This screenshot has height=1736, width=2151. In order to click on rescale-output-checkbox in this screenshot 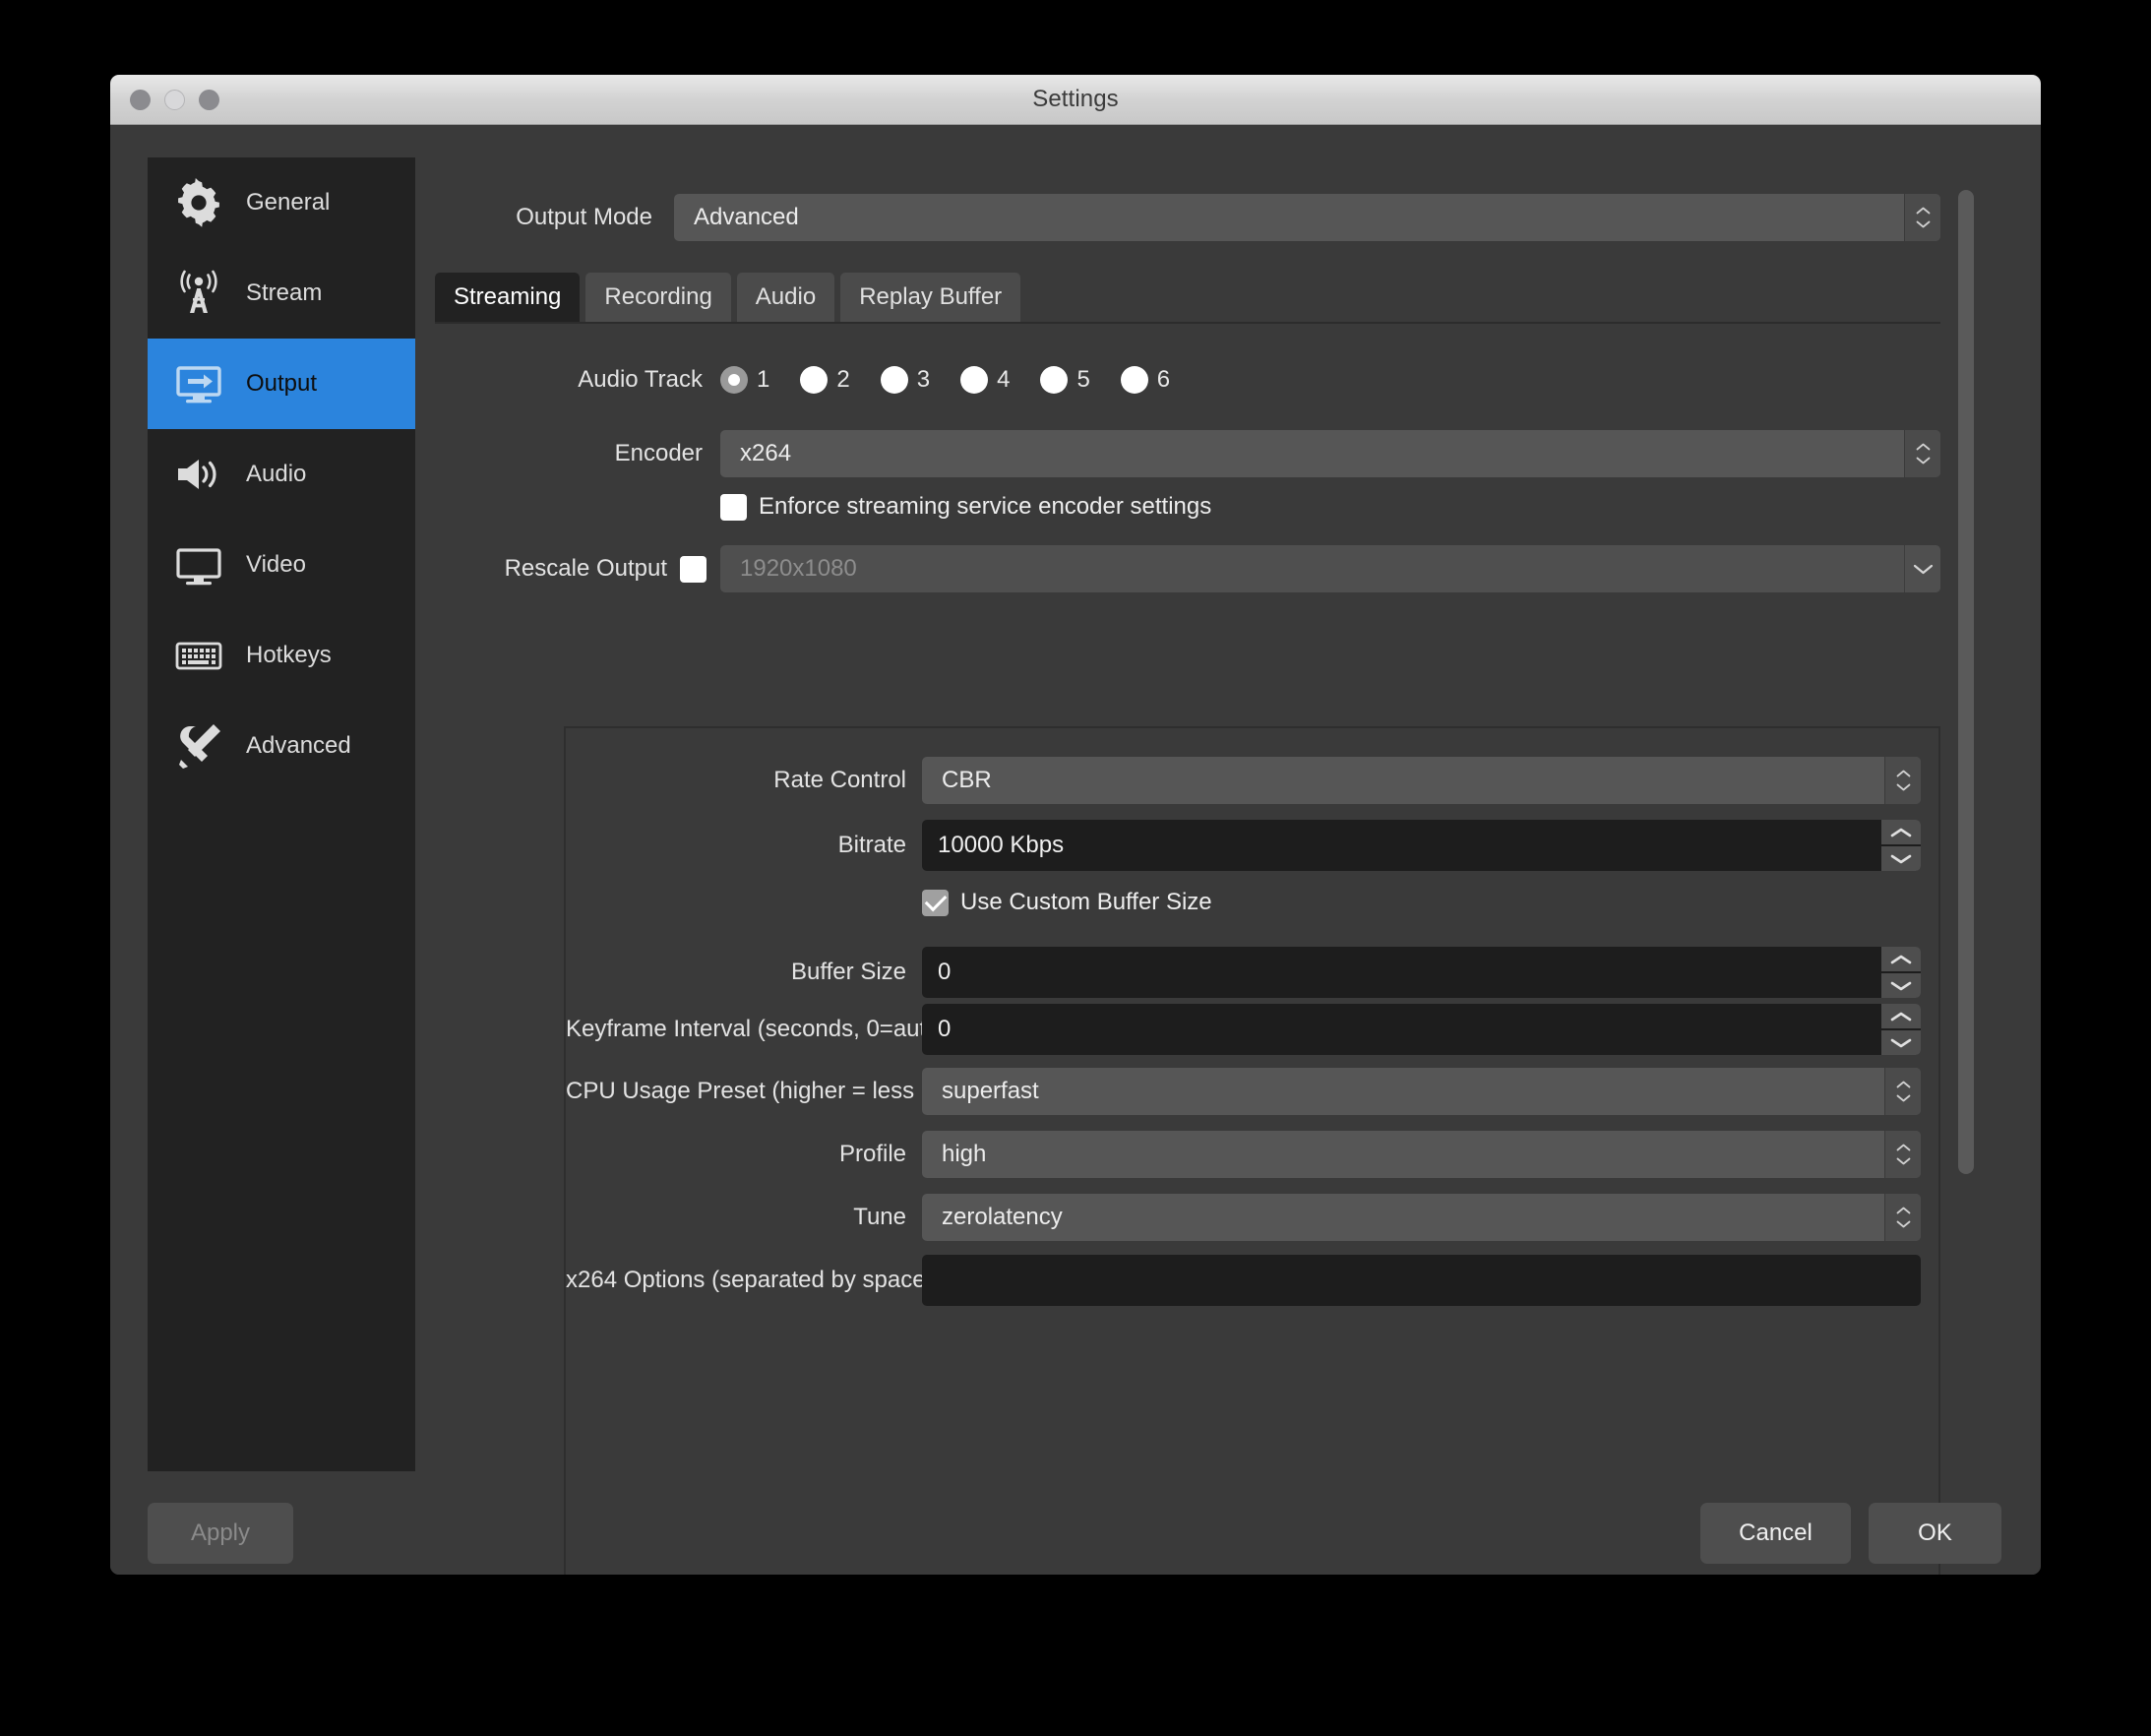, I will do `click(693, 569)`.